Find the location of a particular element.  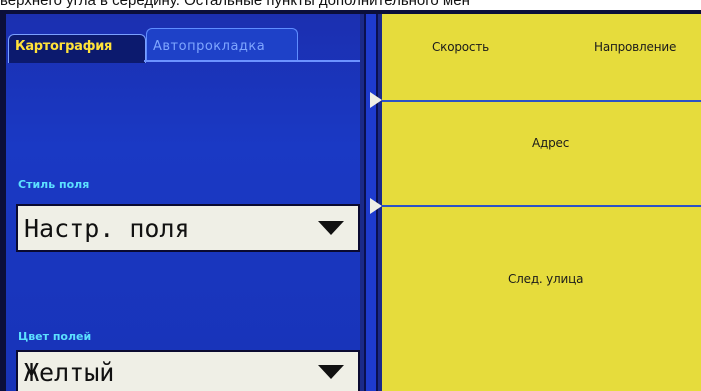

tab-autorouting-label: Автопрокладка is located at coordinates (209, 46).